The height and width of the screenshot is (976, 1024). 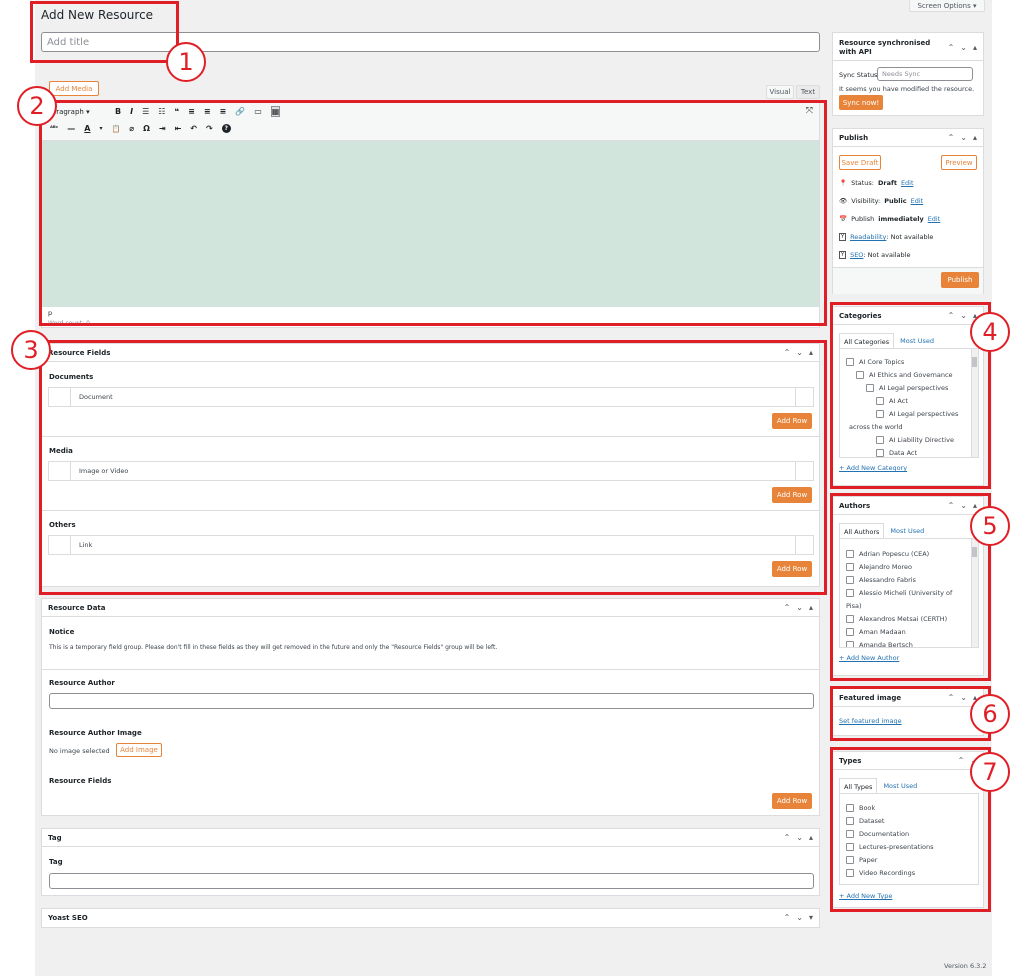 I want to click on add-media-button: Add Media, so click(x=74, y=88).